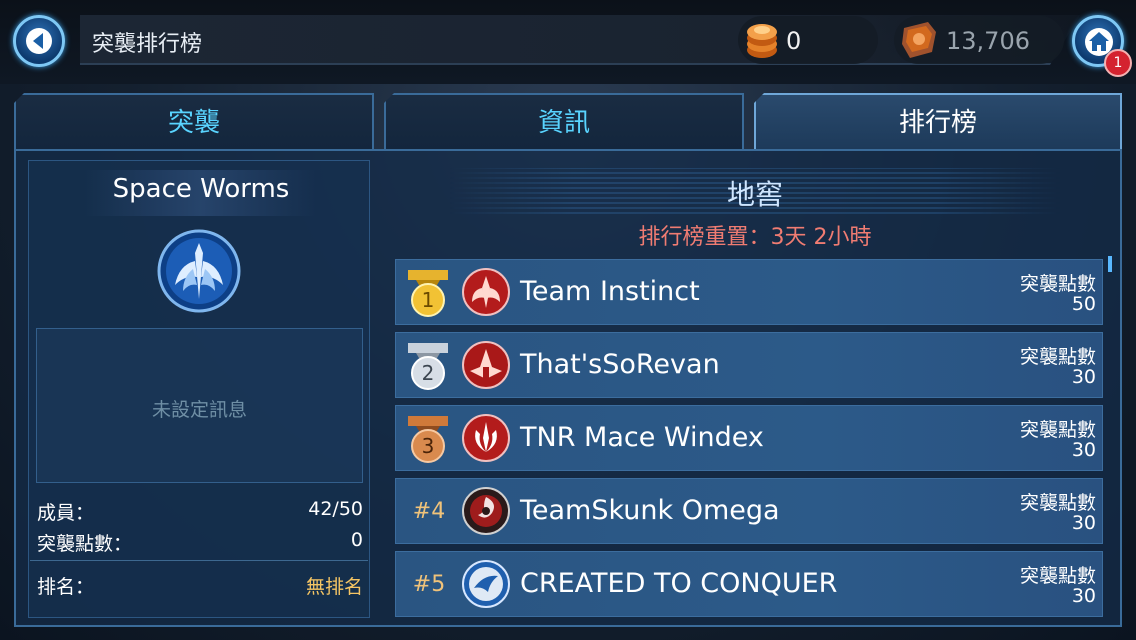 Image resolution: width=1136 pixels, height=640 pixels. Describe the element at coordinates (66, 587) in the screenshot. I see `rank-label: 排名：` at that location.